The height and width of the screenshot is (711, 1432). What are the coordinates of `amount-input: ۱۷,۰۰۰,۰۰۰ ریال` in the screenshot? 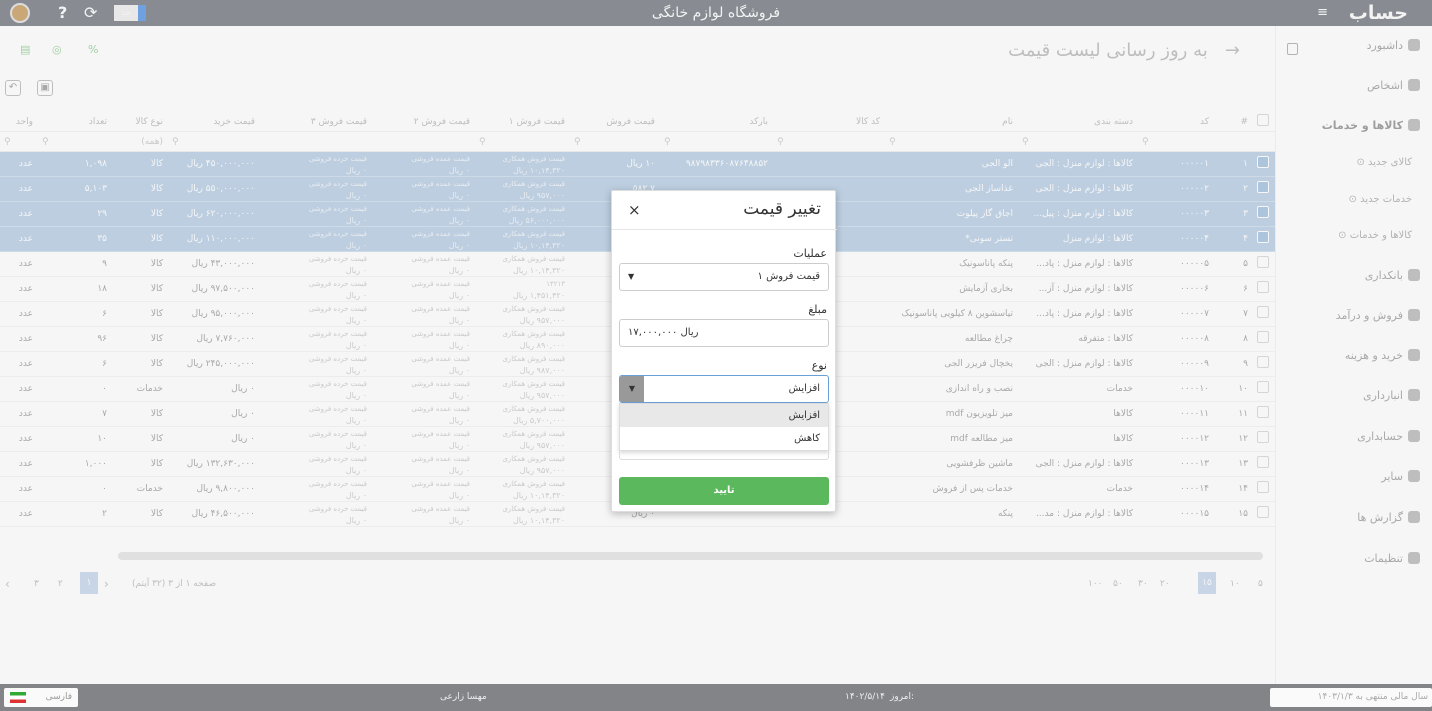 It's located at (724, 333).